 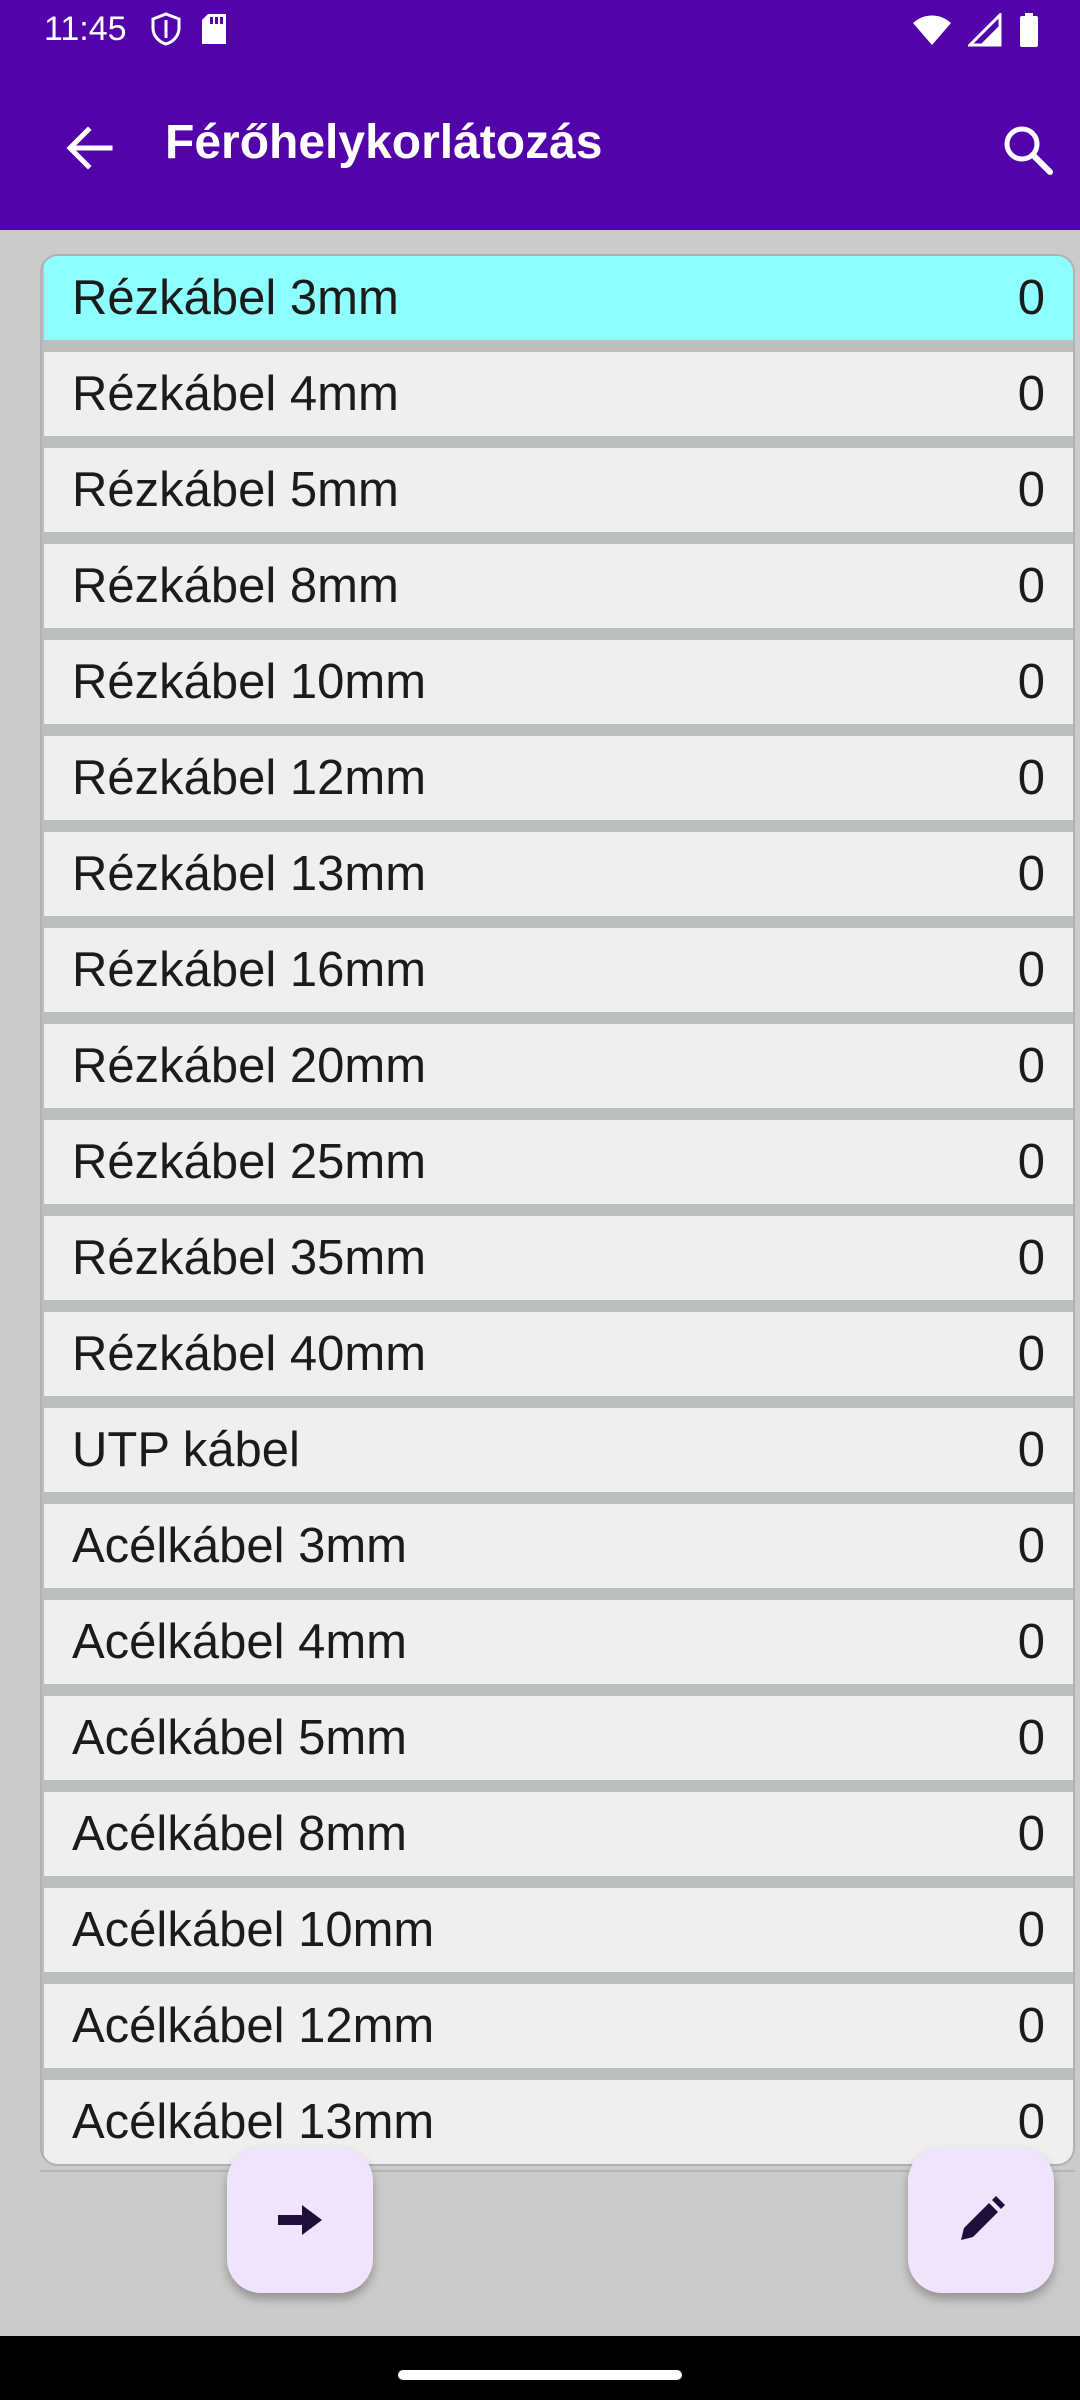 I want to click on item-label: Acélkábel 5mm, so click(x=239, y=1738).